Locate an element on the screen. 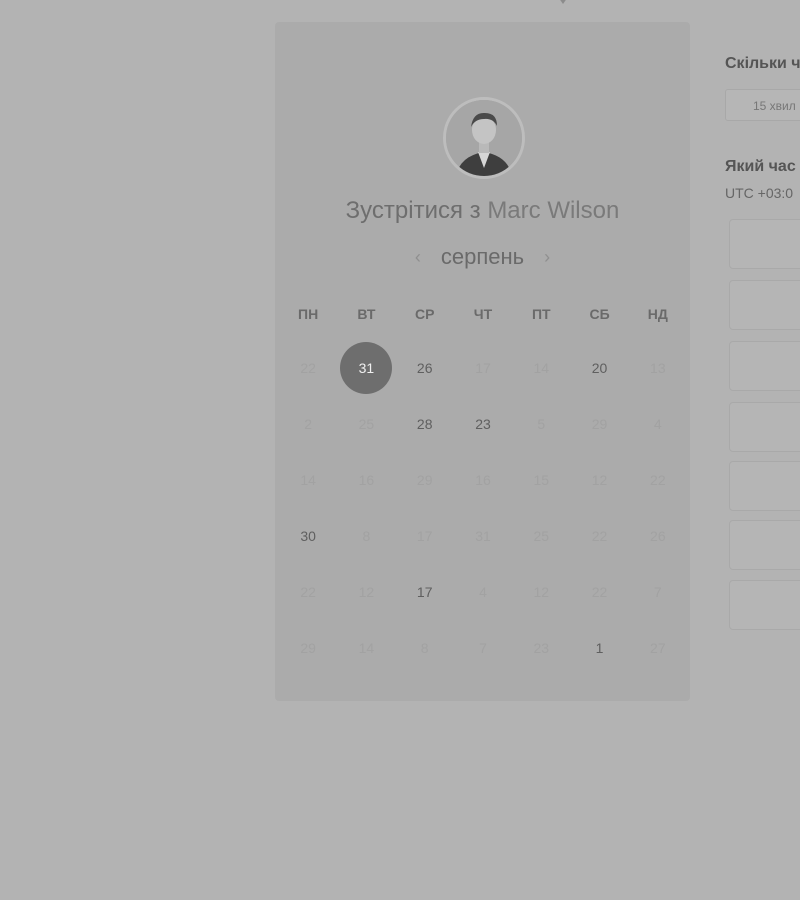  calendar-week-row: 14 16 29 16 15 12 22 is located at coordinates (483, 480).